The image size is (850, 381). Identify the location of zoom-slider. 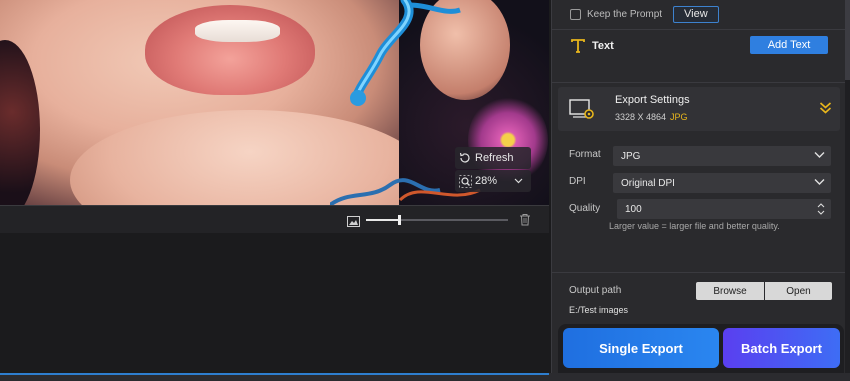
(437, 220).